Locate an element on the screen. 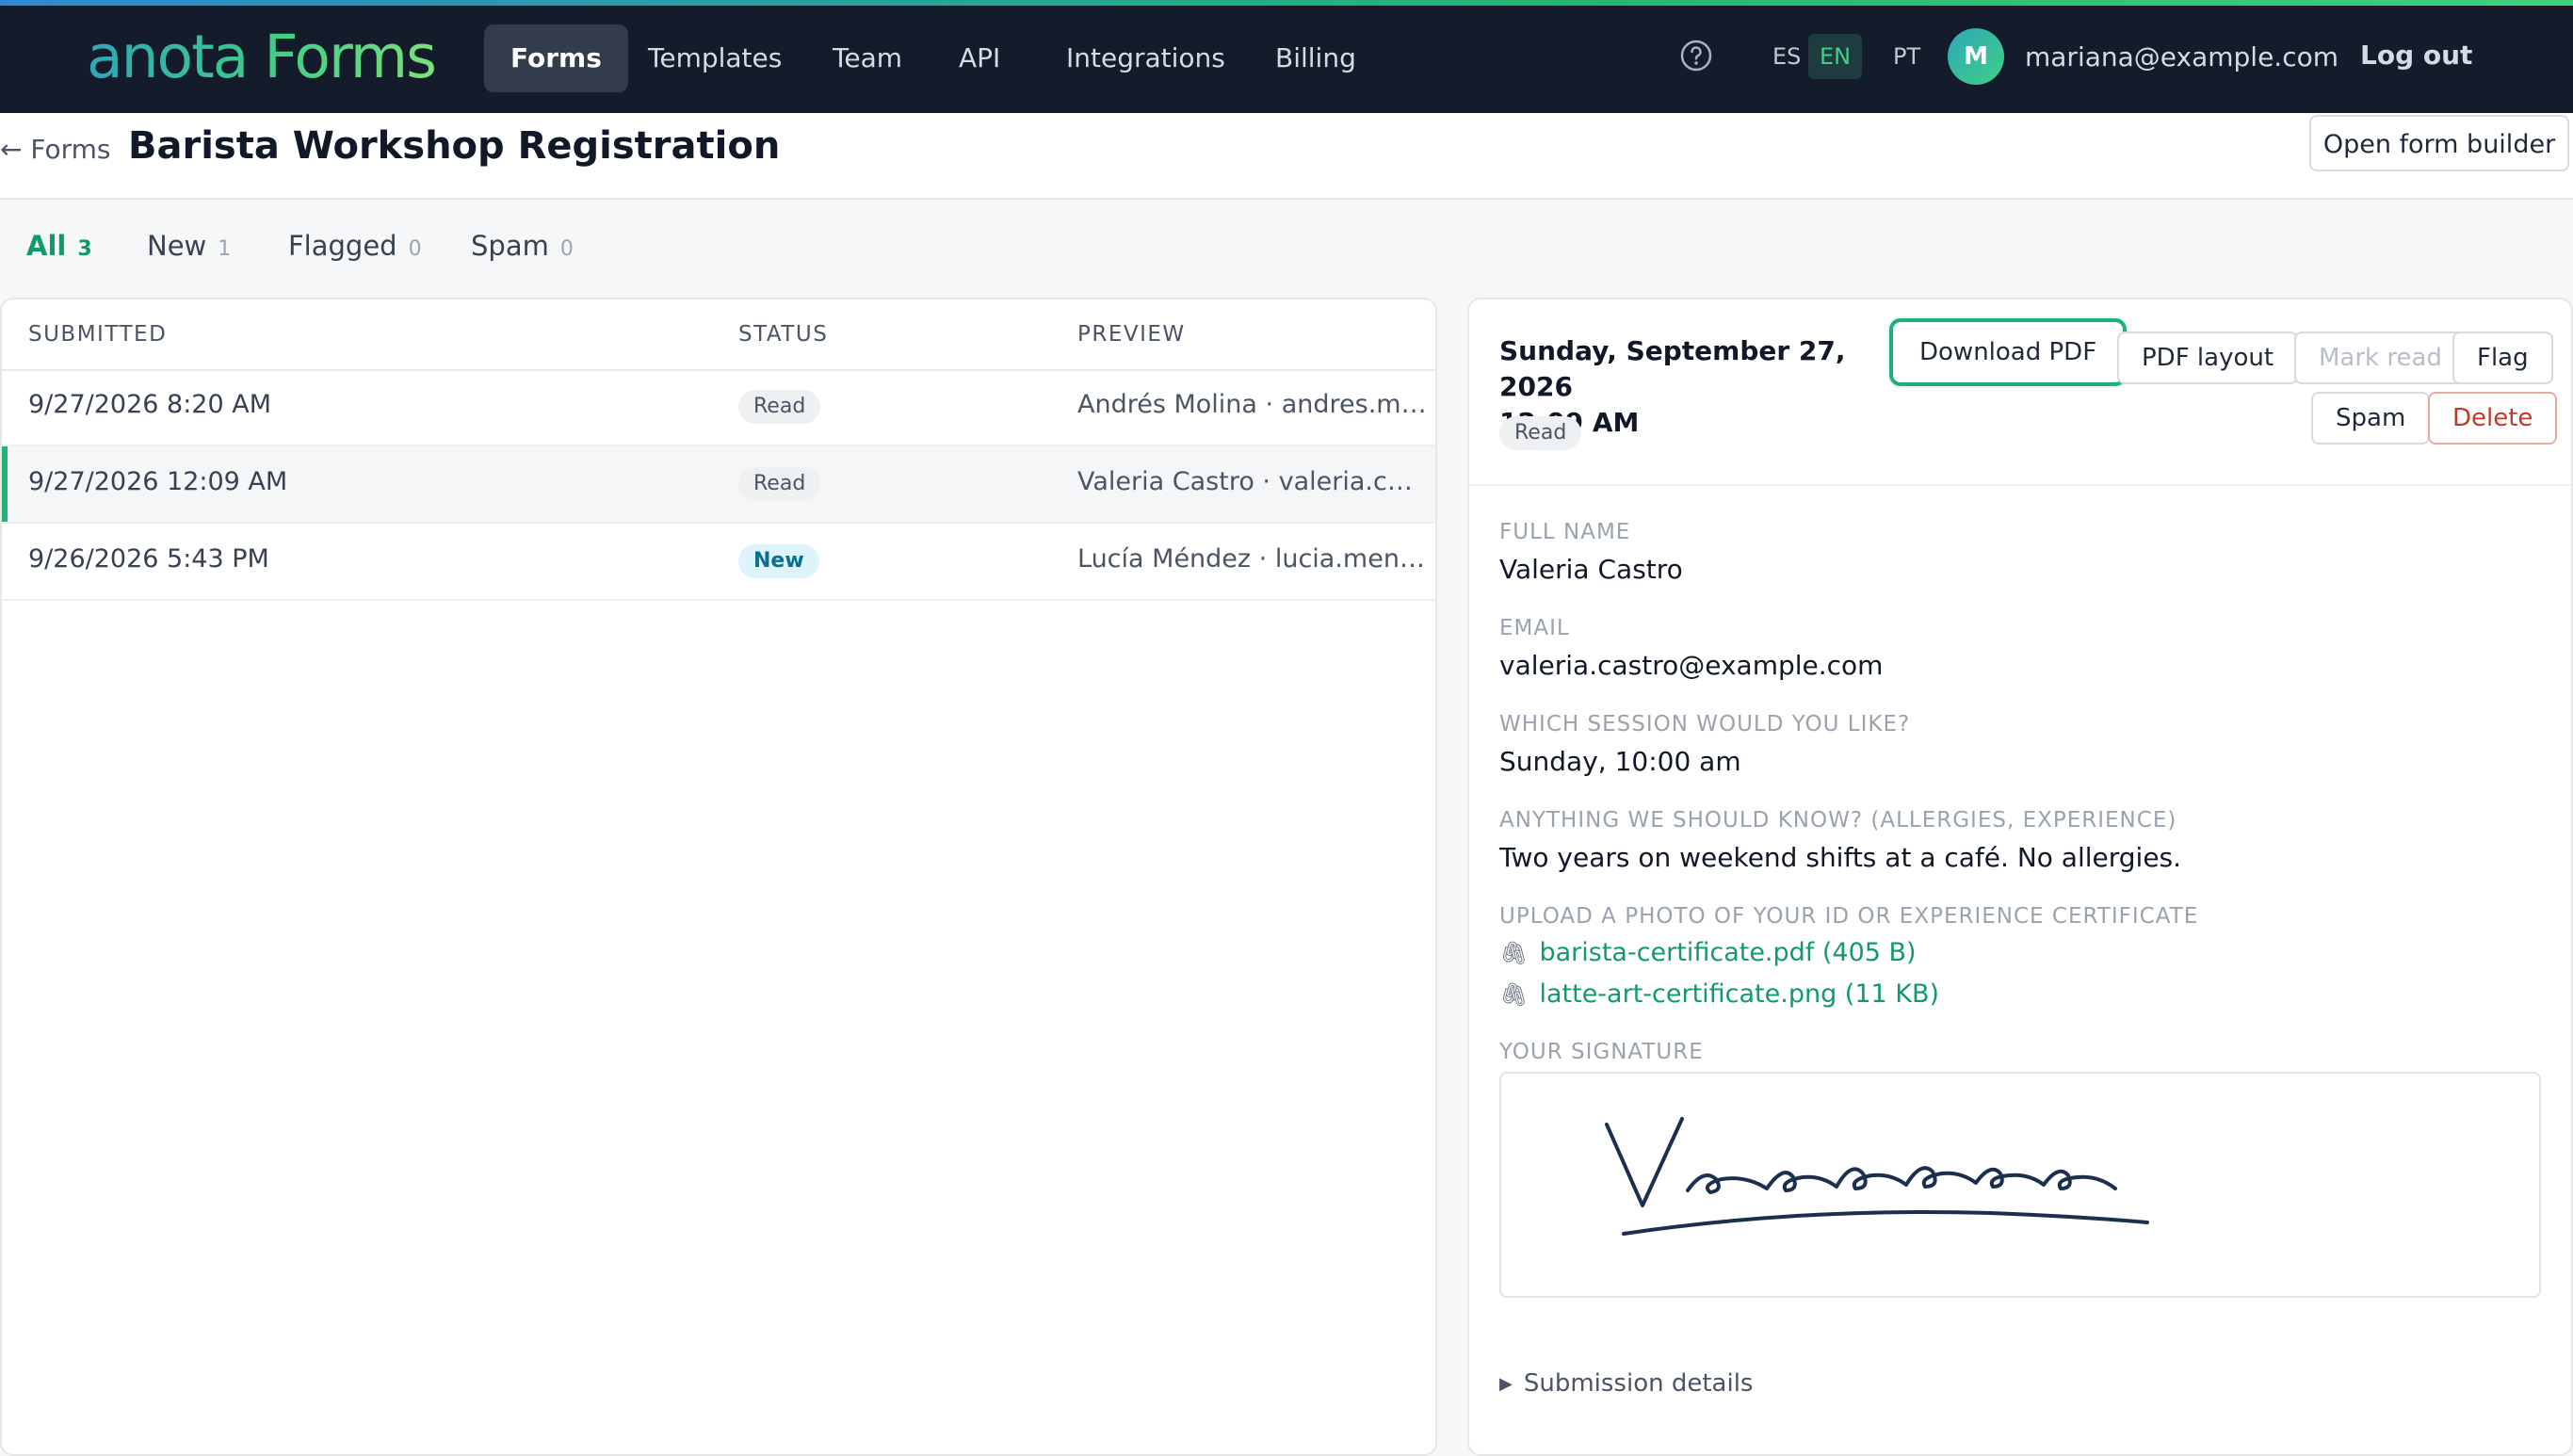 The image size is (2573, 1456). submissions-table-header: SUBMITTED STATUS PREVIEW is located at coordinates (718, 335).